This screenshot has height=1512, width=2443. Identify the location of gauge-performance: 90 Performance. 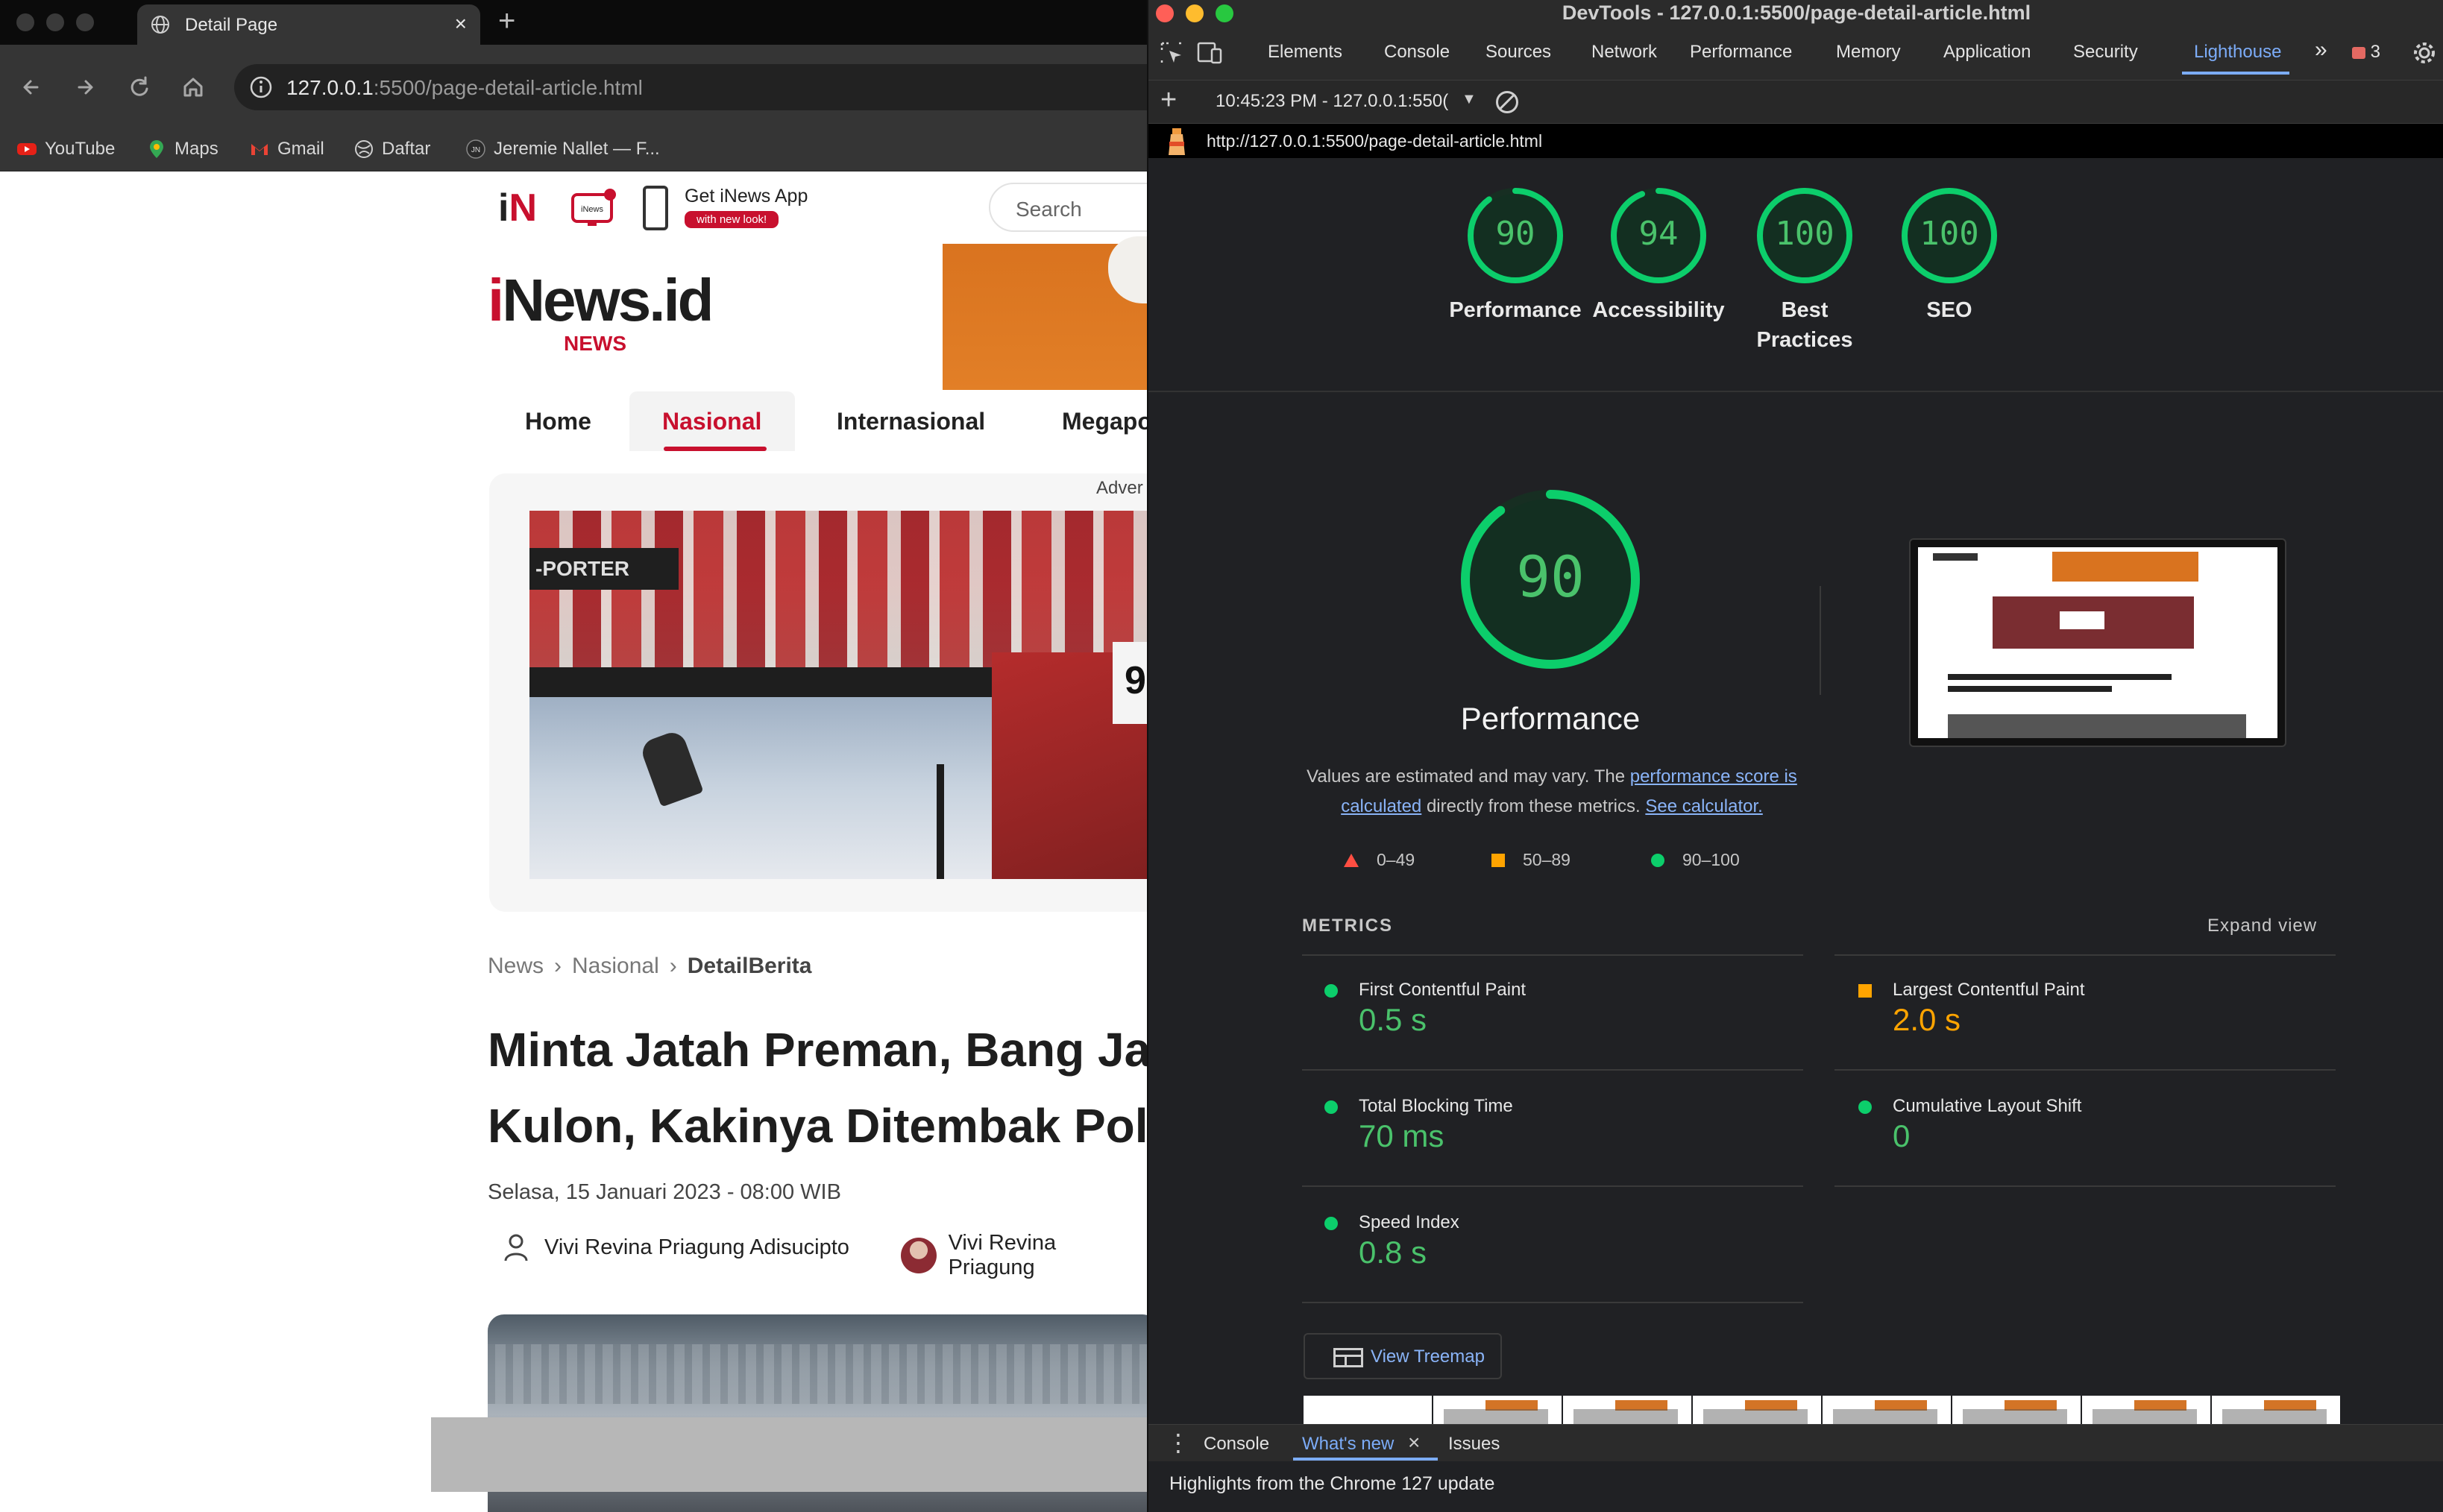
(1515, 255).